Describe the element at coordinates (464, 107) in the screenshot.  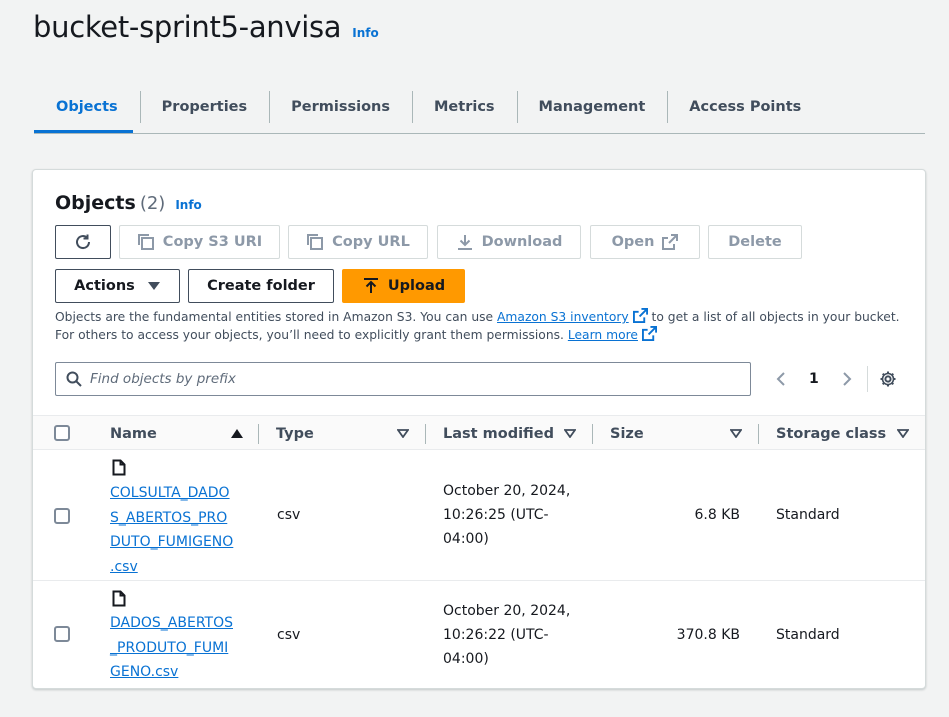
I see `tab-metrics: Metrics` at that location.